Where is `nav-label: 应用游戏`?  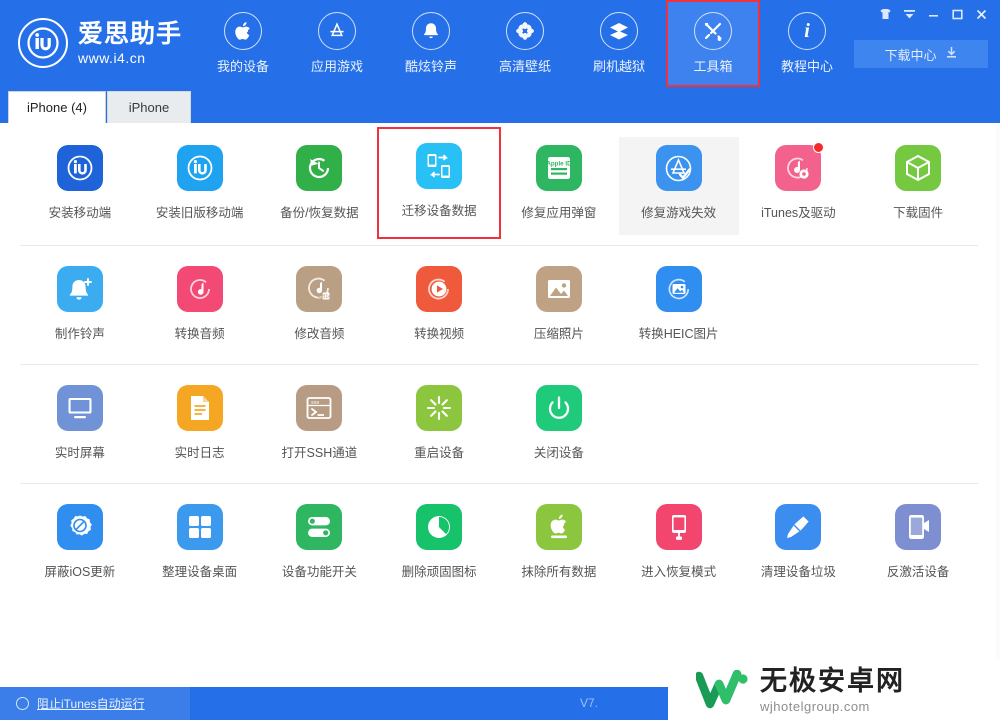
nav-label: 应用游戏 is located at coordinates (336, 66).